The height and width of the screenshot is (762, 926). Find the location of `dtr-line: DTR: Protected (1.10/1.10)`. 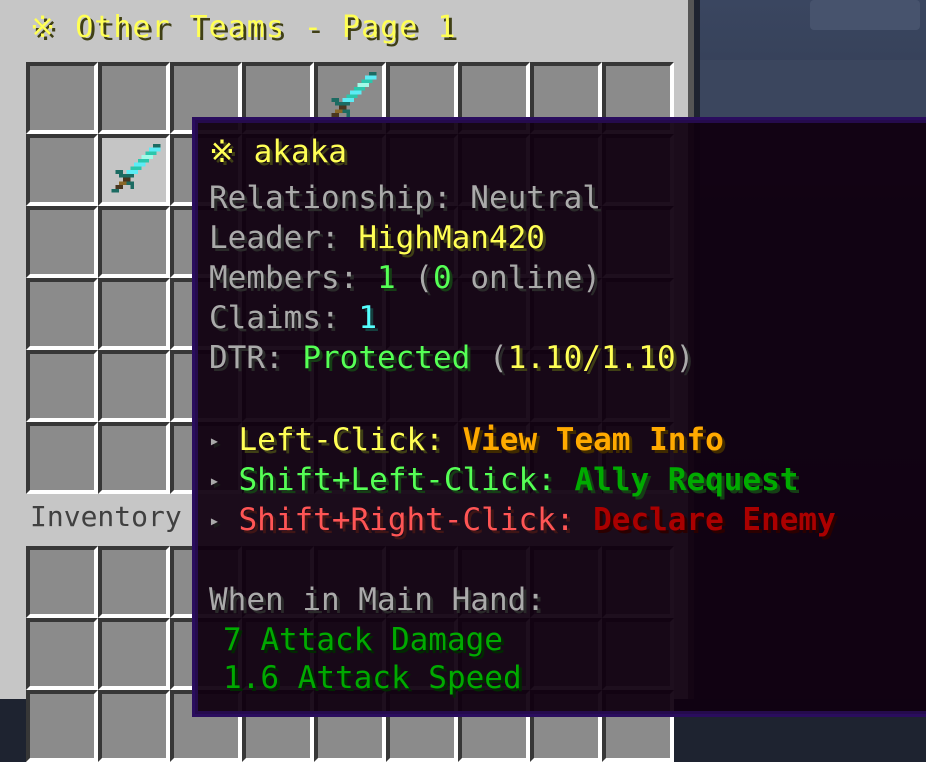

dtr-line: DTR: Protected (1.10/1.10) is located at coordinates (451, 358).